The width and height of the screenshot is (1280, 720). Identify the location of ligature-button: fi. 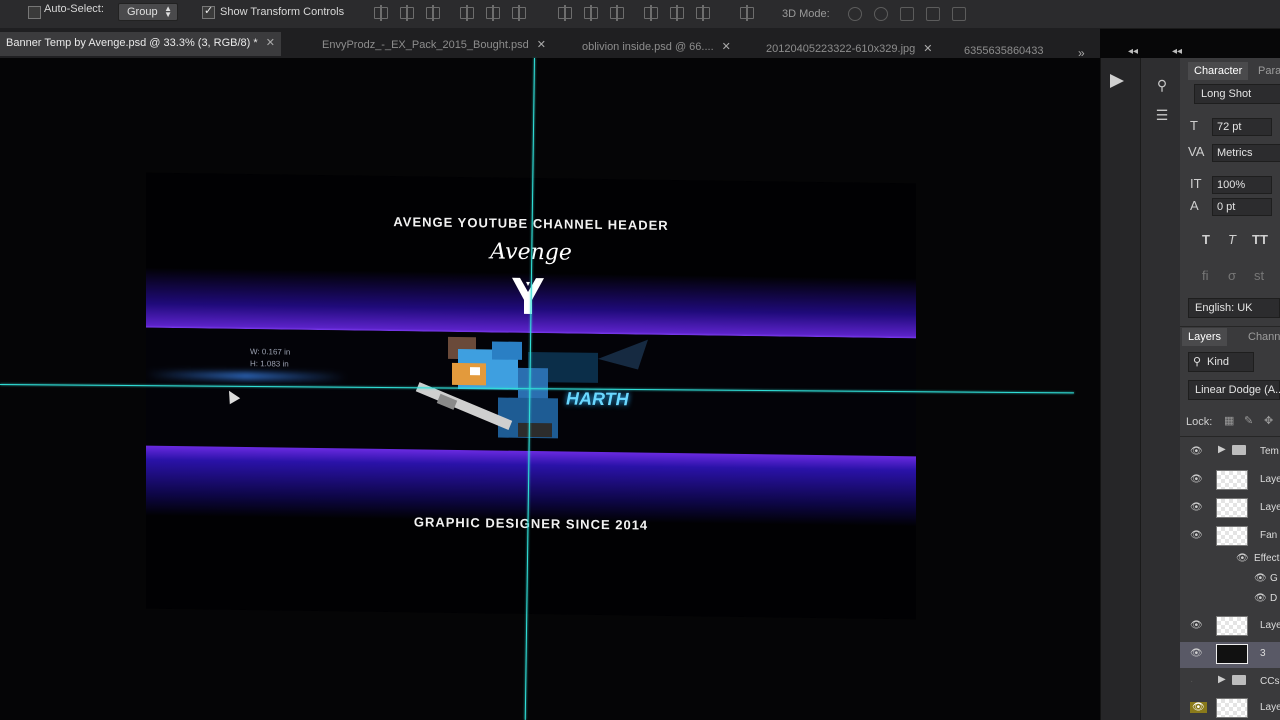
(1205, 275).